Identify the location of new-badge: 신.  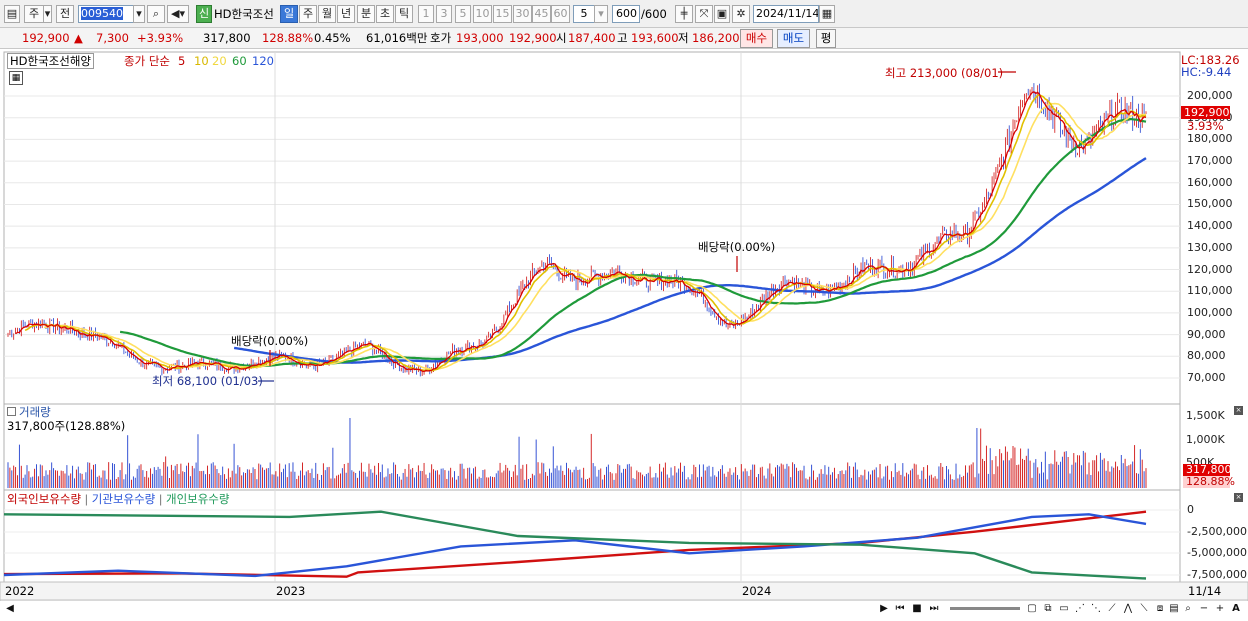
(204, 14).